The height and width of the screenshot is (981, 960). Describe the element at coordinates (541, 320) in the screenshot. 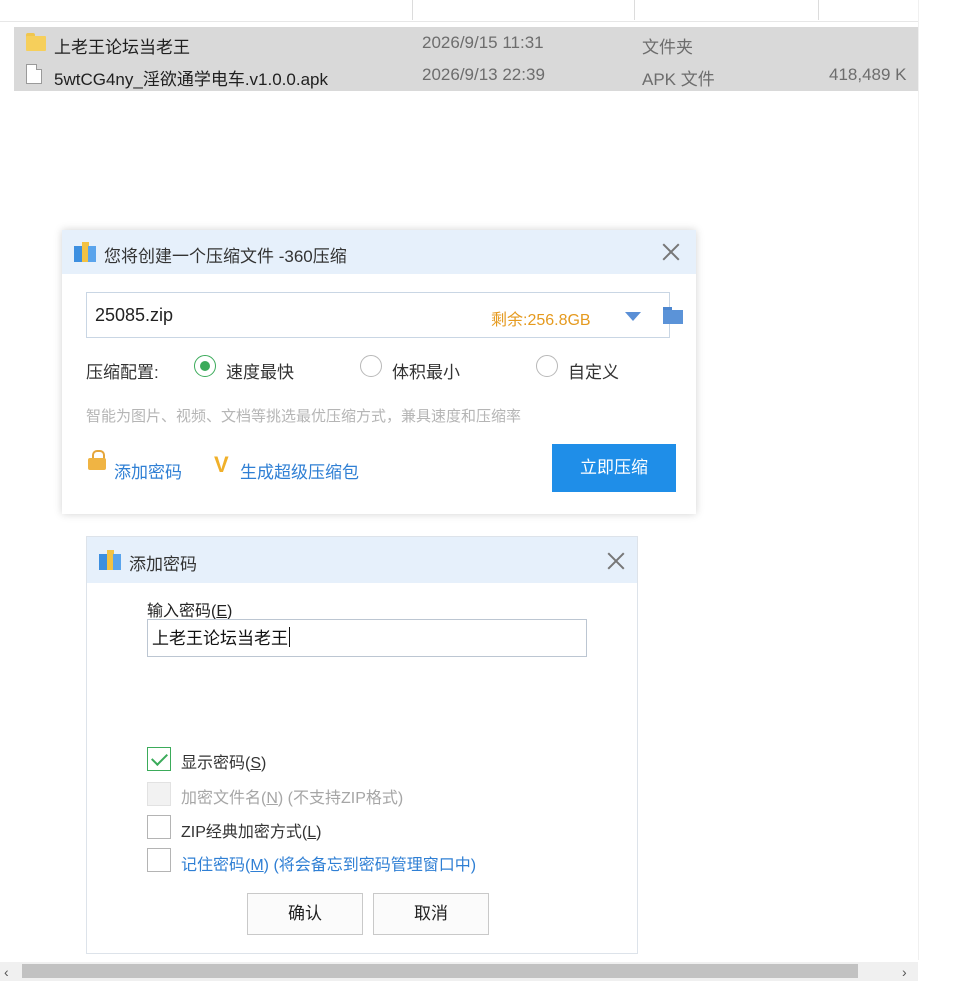

I see `free-space-label: 剩余:256.8GB` at that location.